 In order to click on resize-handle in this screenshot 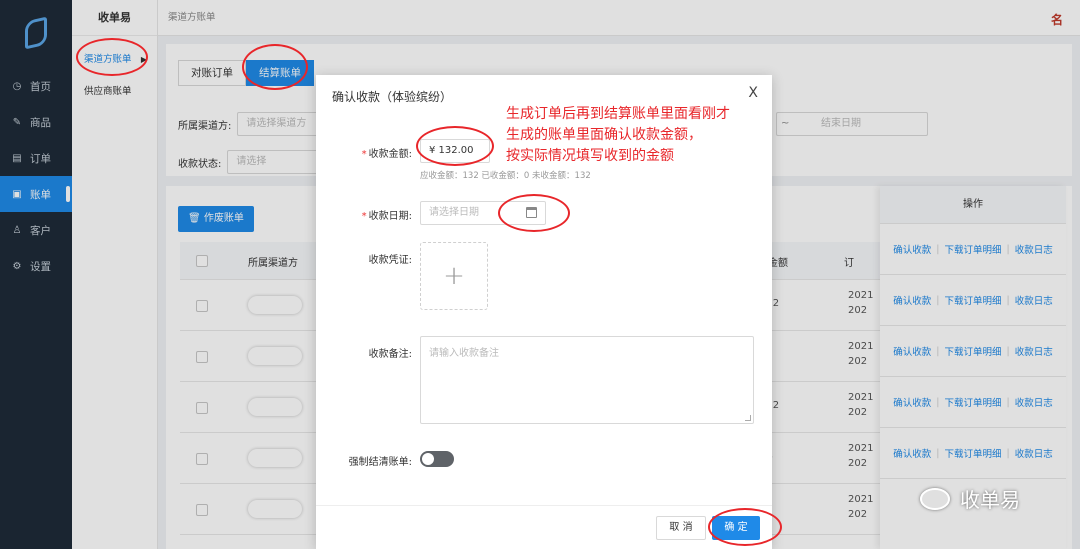, I will do `click(748, 418)`.